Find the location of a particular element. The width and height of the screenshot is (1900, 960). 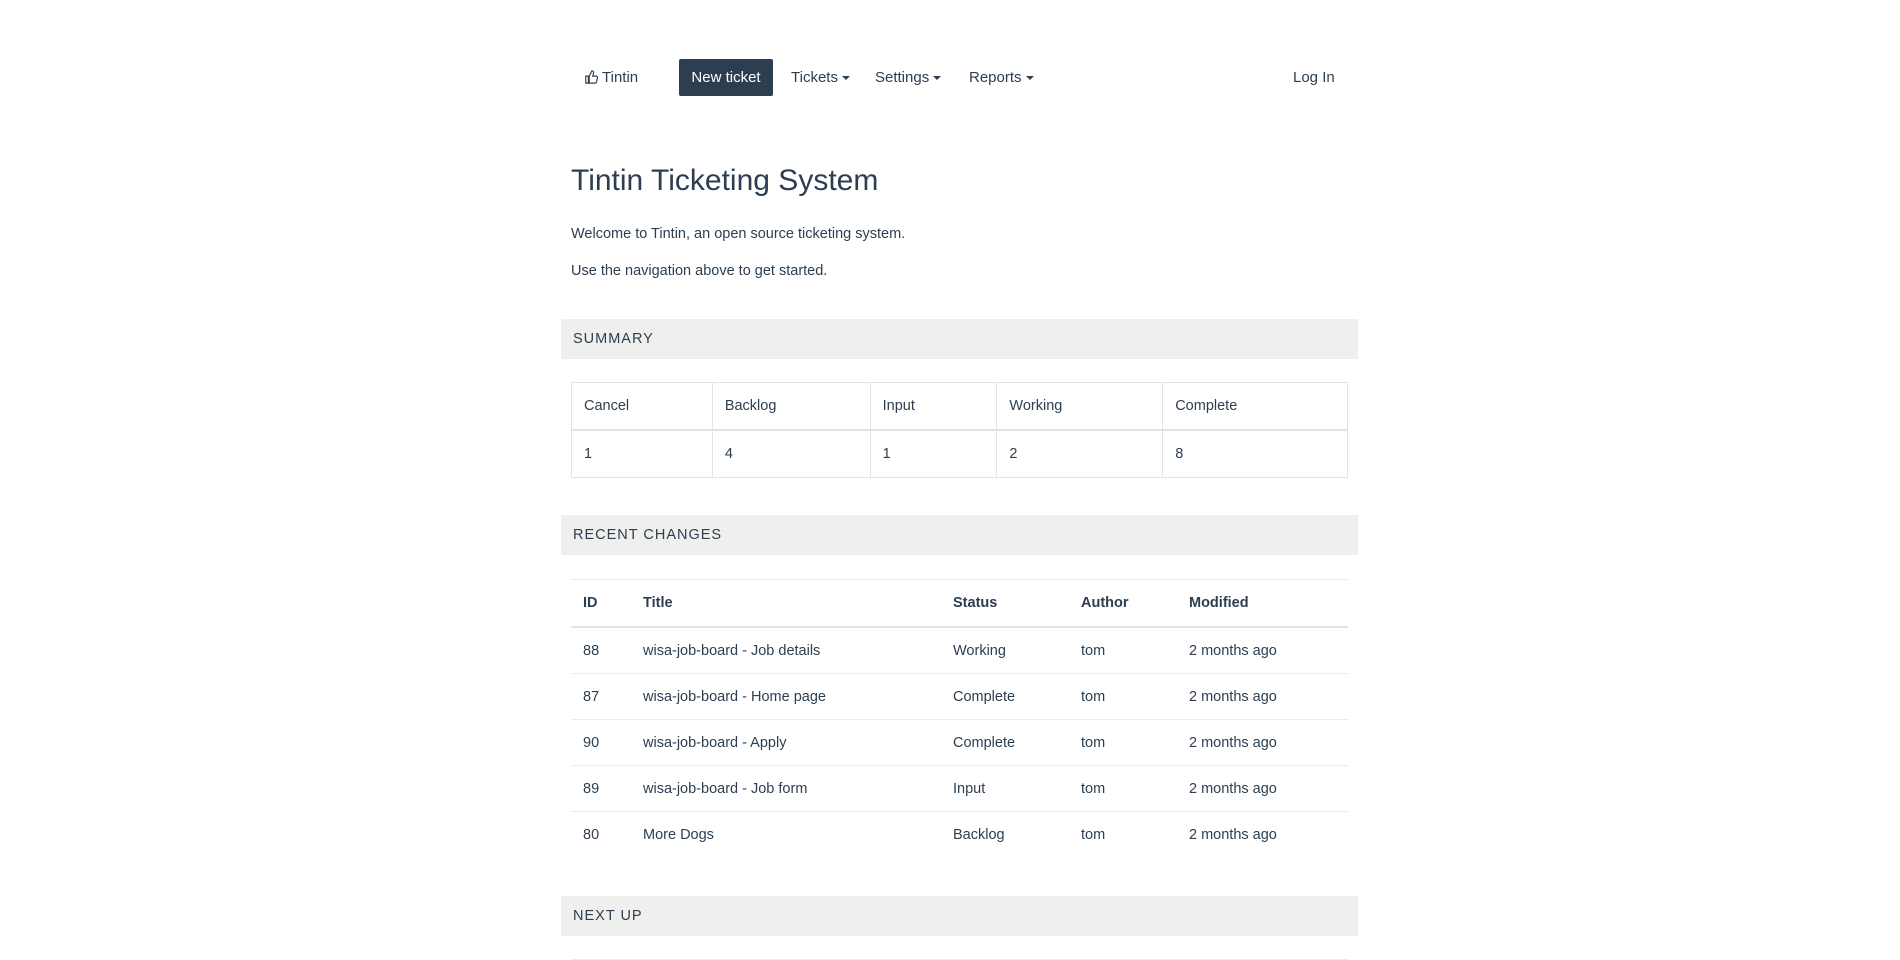

table-row: 80 More Dogs Backlog tom 2 months ago is located at coordinates (959, 835).